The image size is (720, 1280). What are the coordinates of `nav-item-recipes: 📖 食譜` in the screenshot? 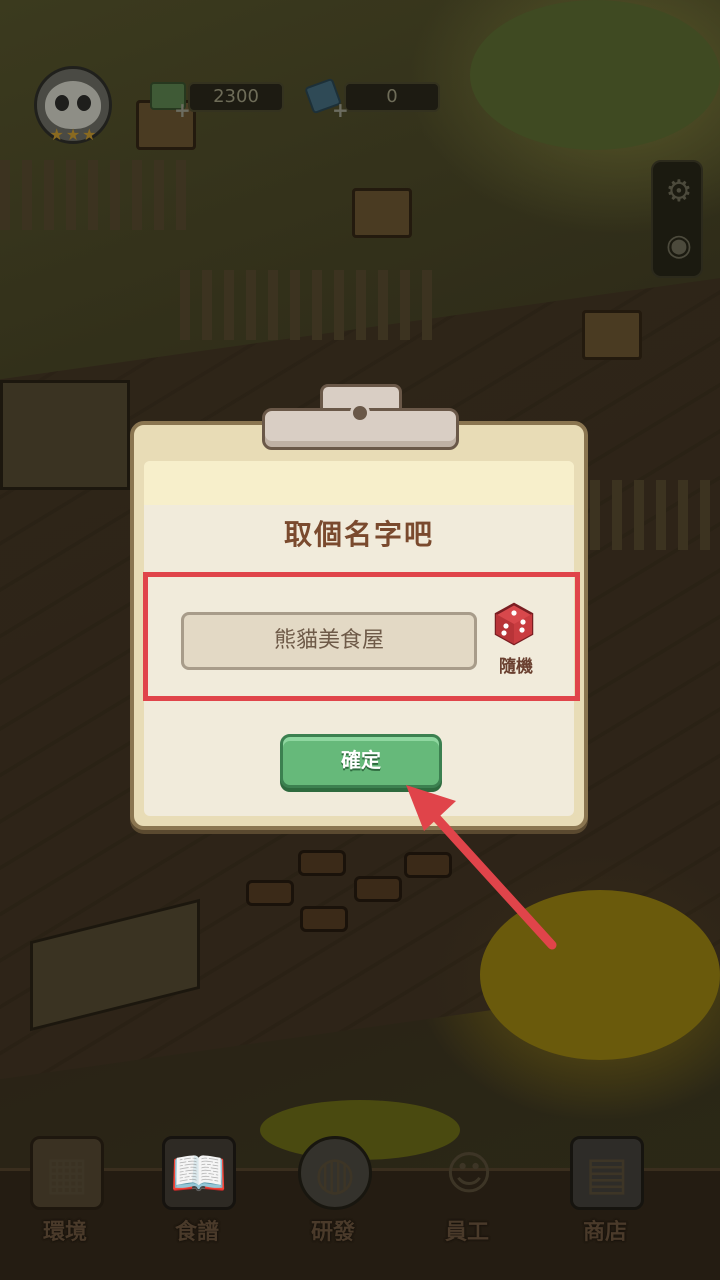 It's located at (197, 1191).